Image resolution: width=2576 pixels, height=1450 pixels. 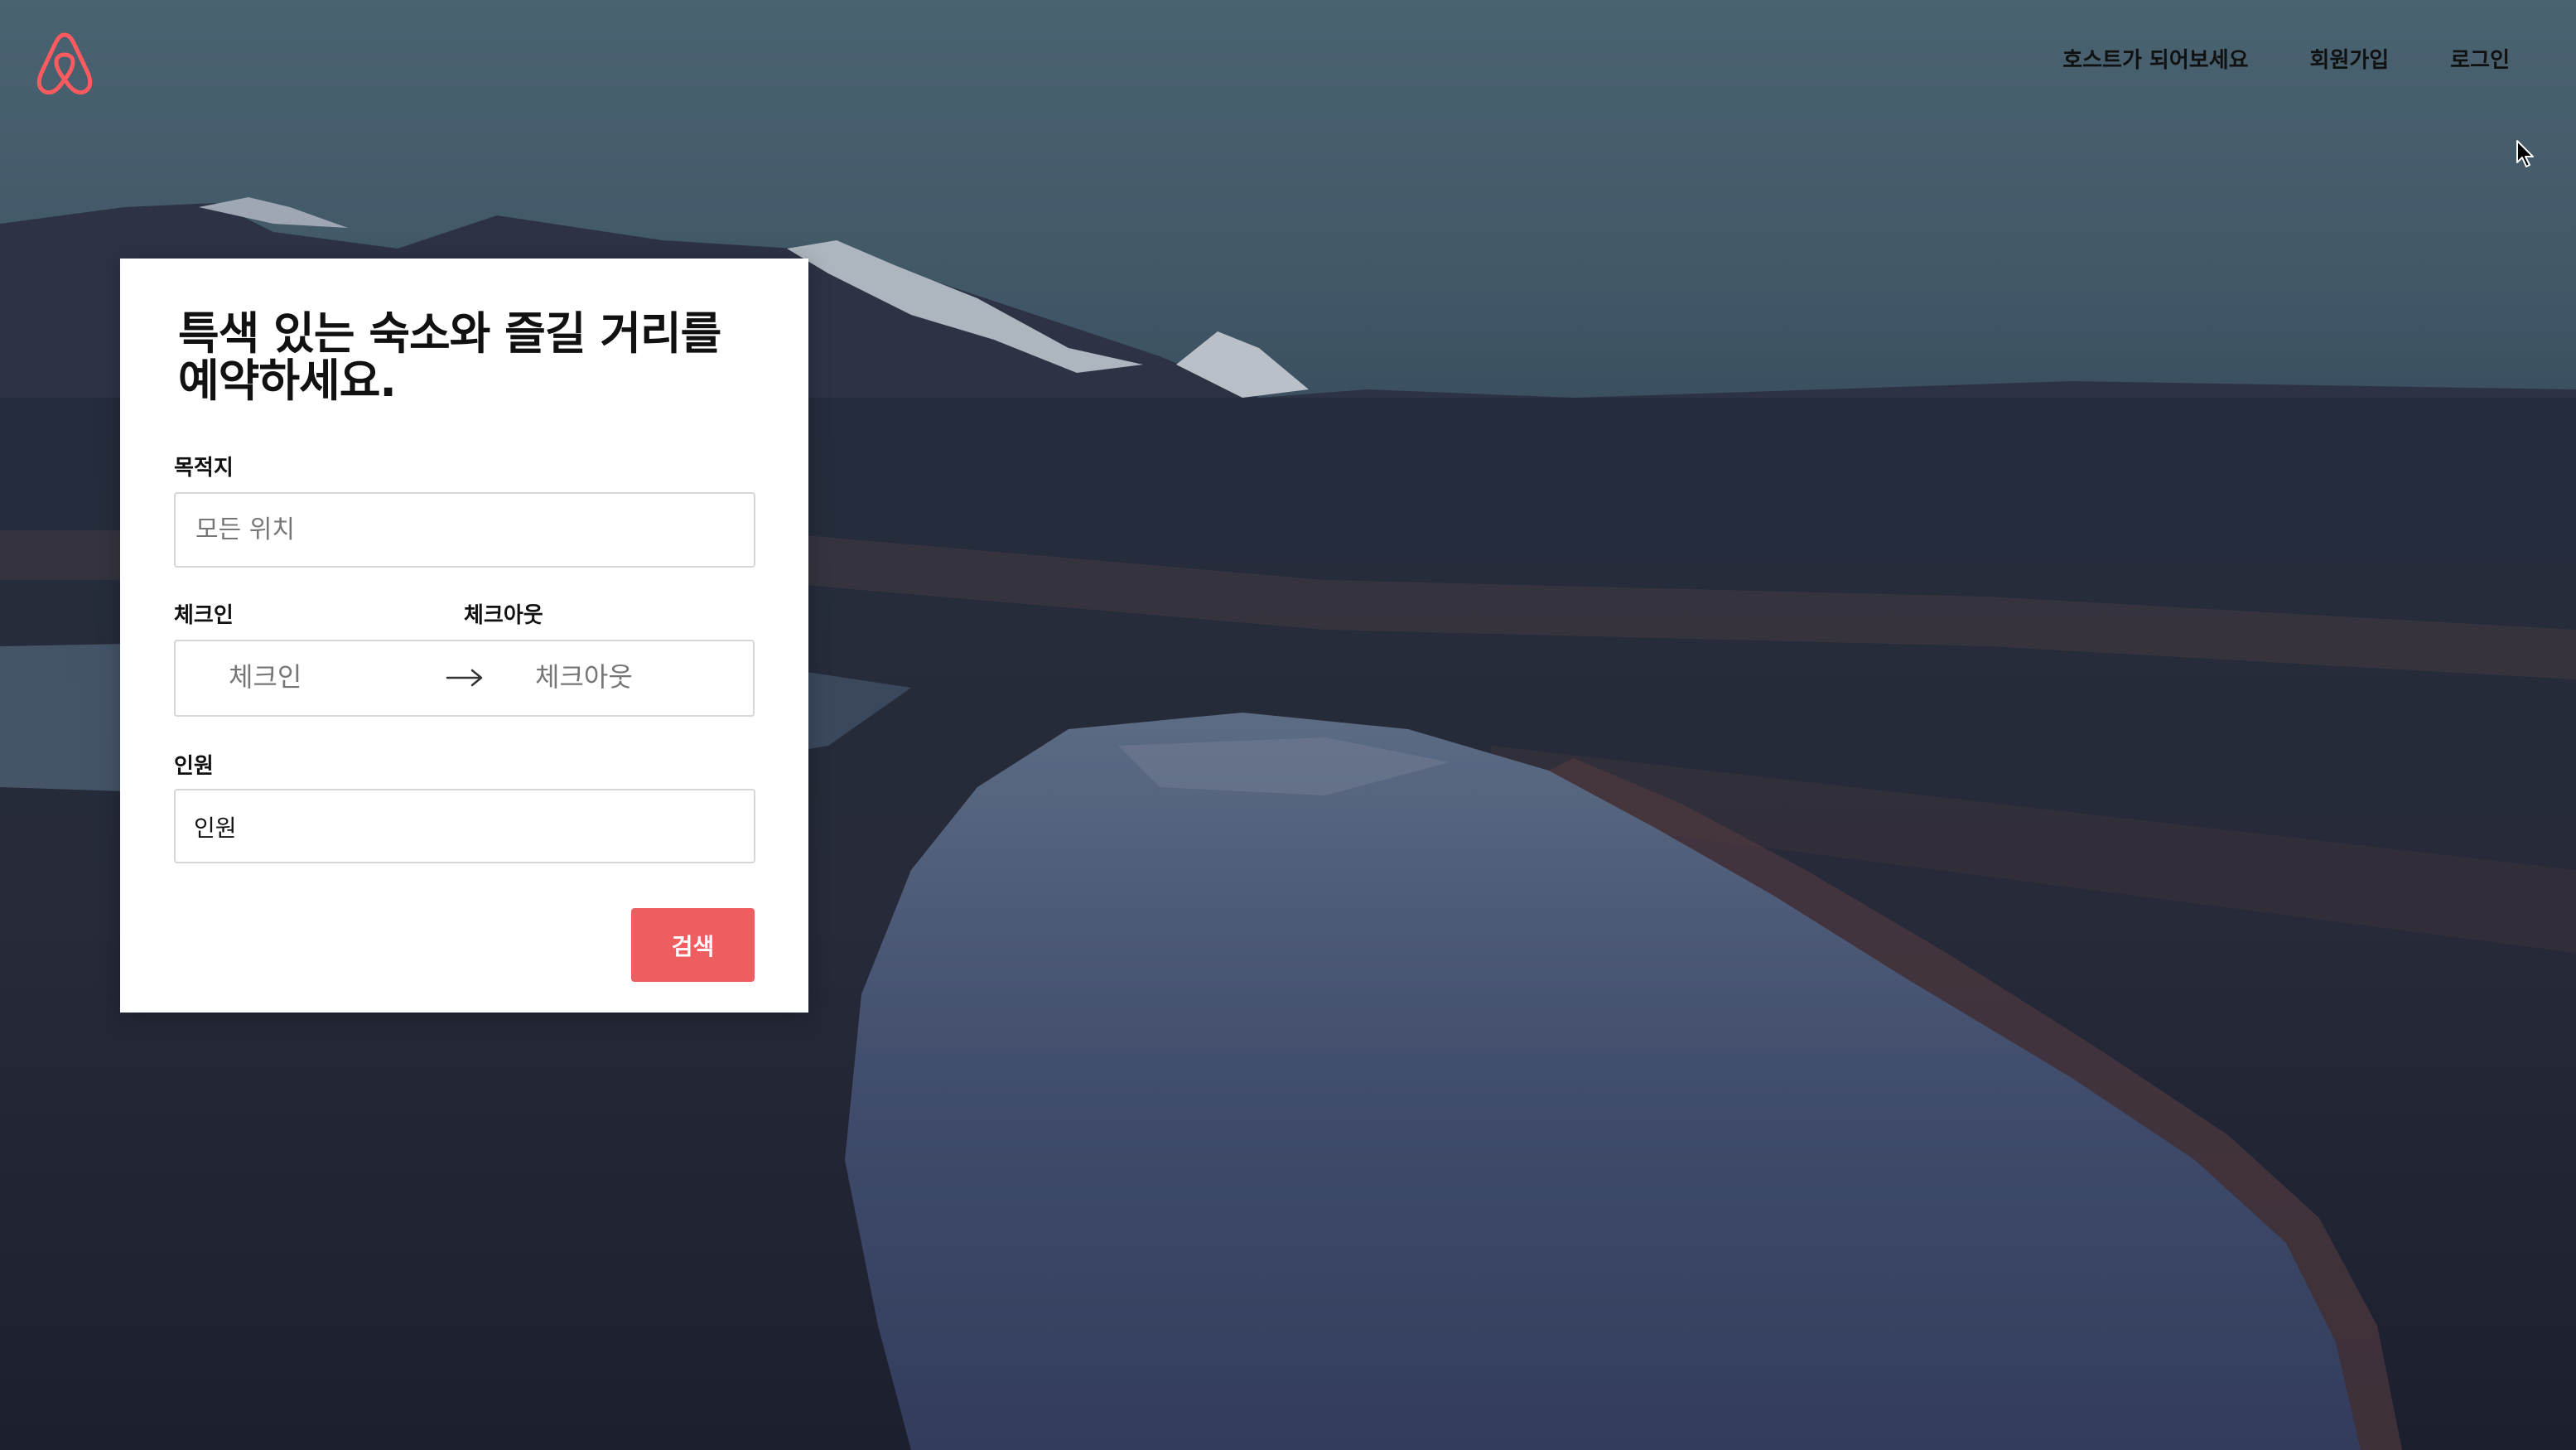 I want to click on top-nav: 호스트가 되어보세요 회원가입 로그인, so click(x=2255, y=58).